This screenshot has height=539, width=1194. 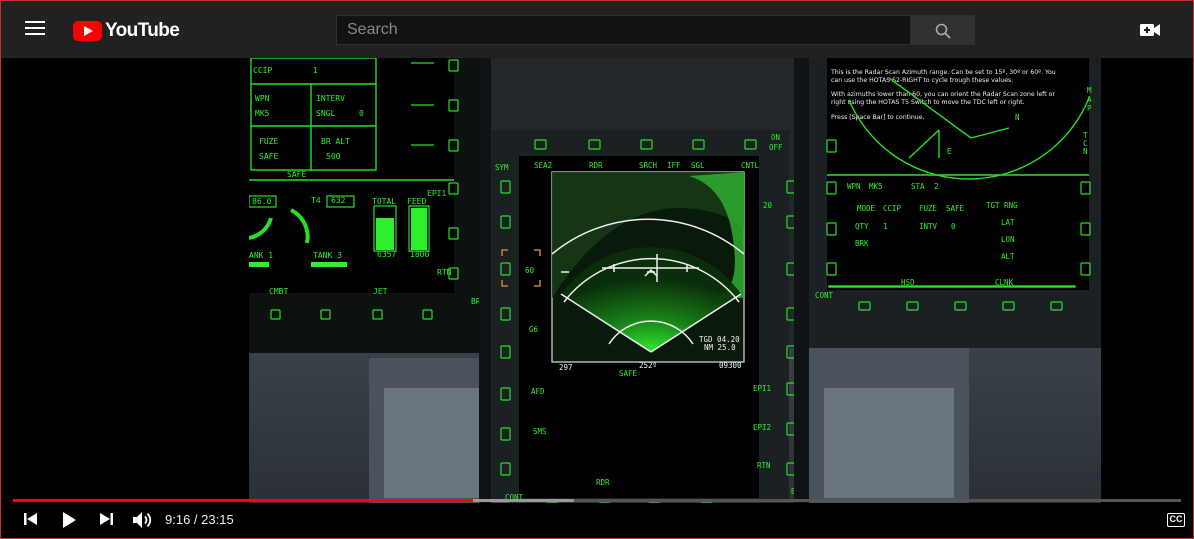 I want to click on svg-text: 20, so click(x=768, y=205).